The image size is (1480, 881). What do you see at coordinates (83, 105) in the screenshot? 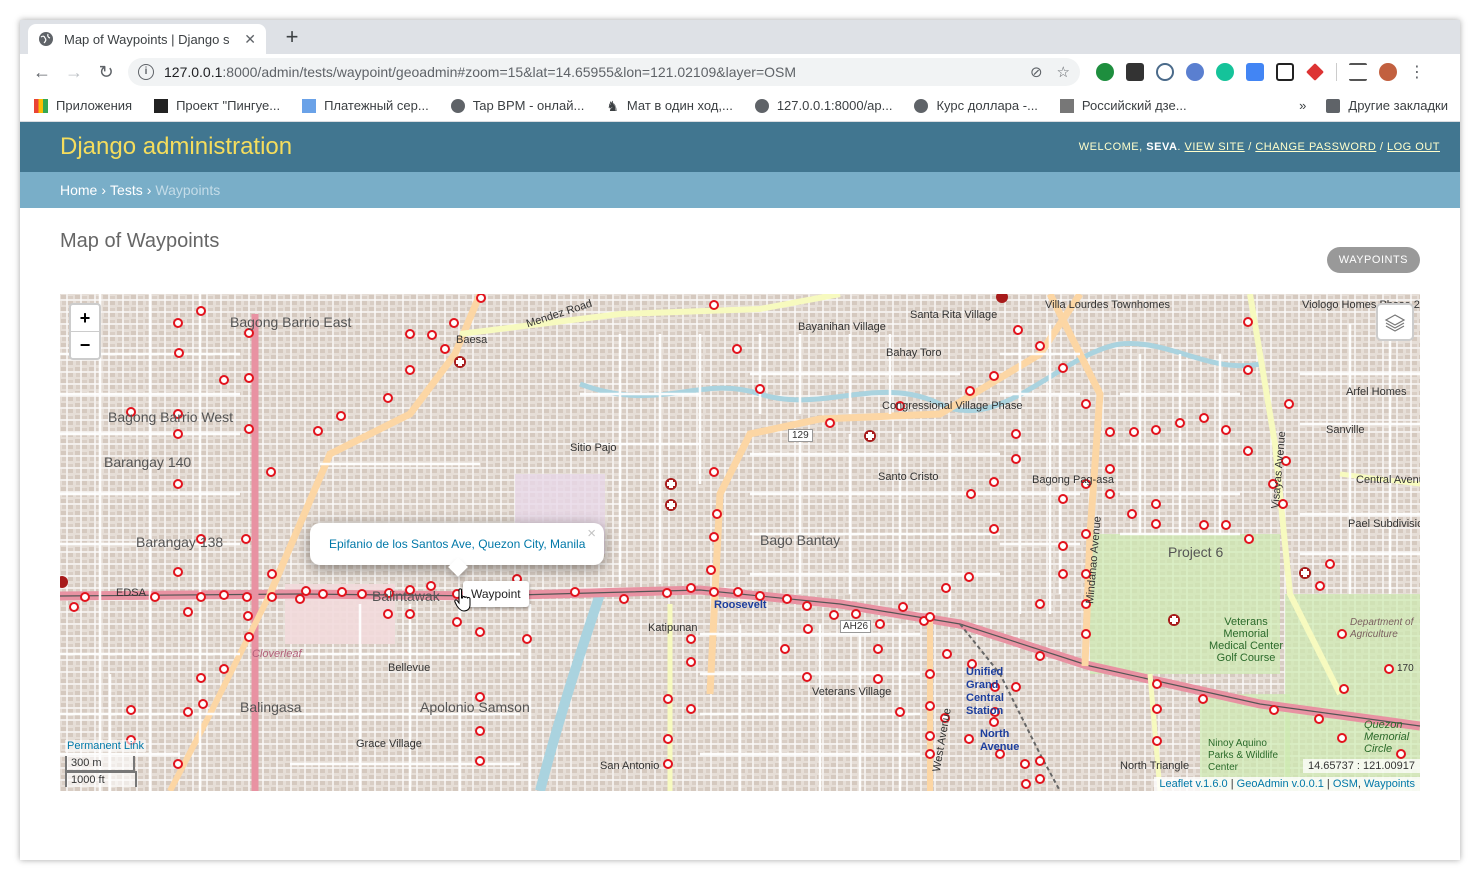
I see `bookmark-apps: Приложения` at bounding box center [83, 105].